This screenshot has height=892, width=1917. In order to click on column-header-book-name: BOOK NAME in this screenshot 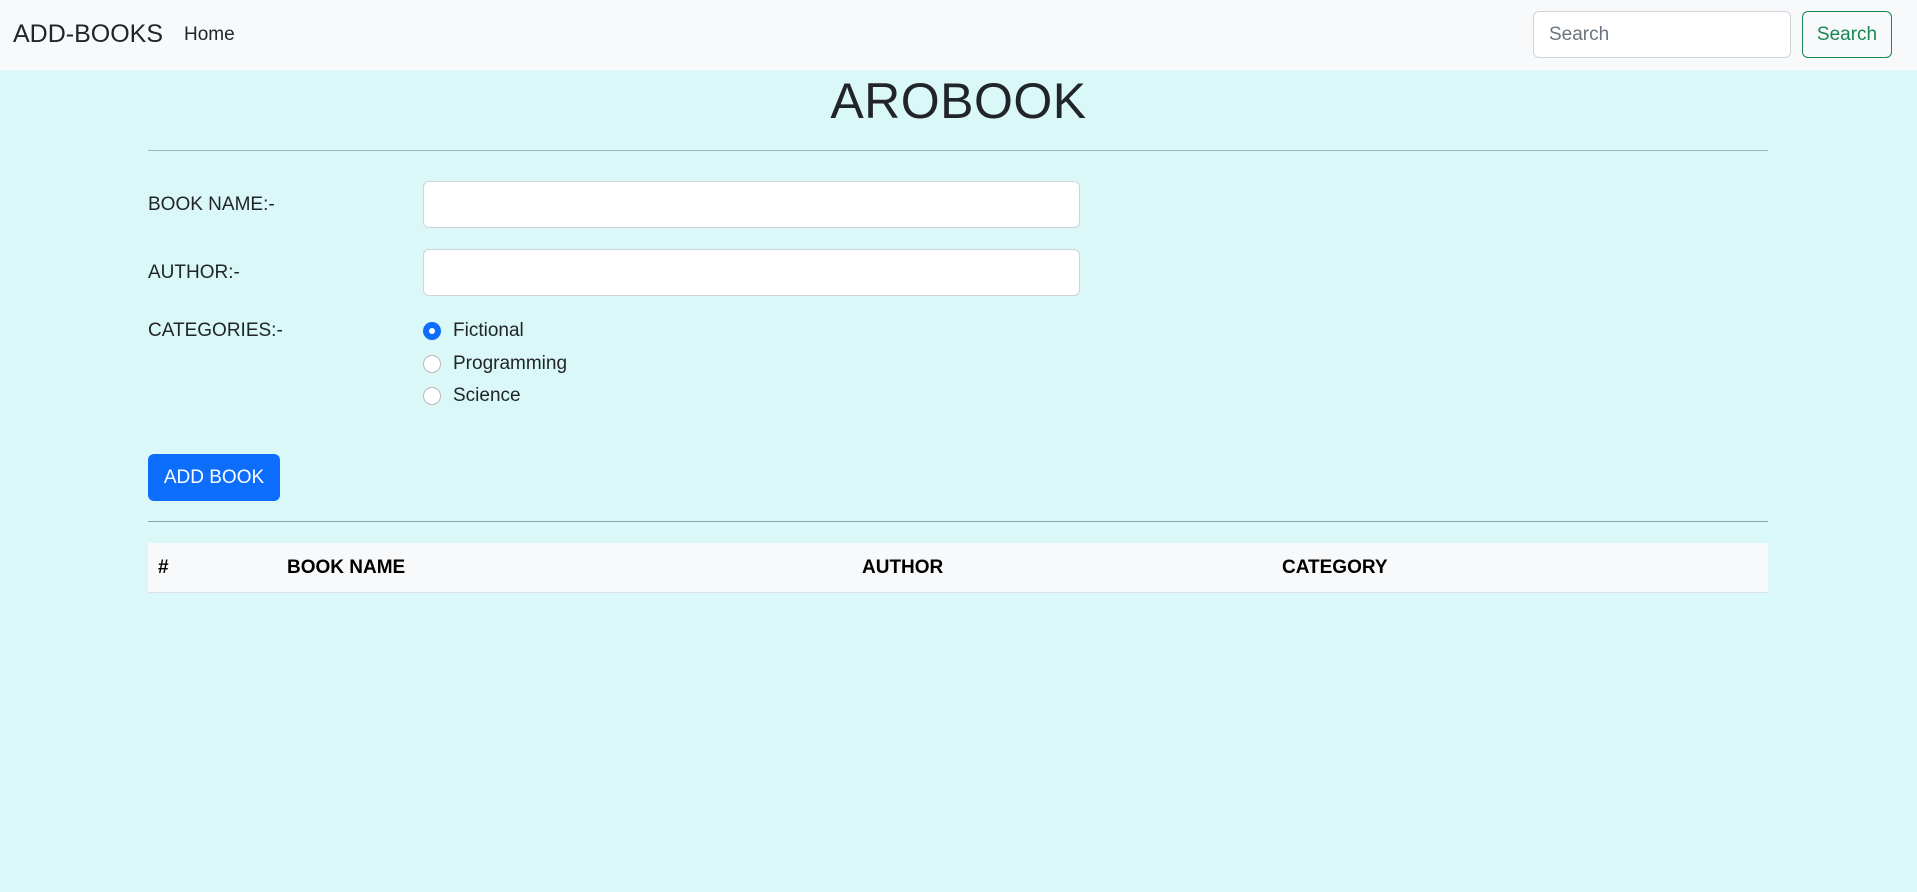, I will do `click(346, 567)`.